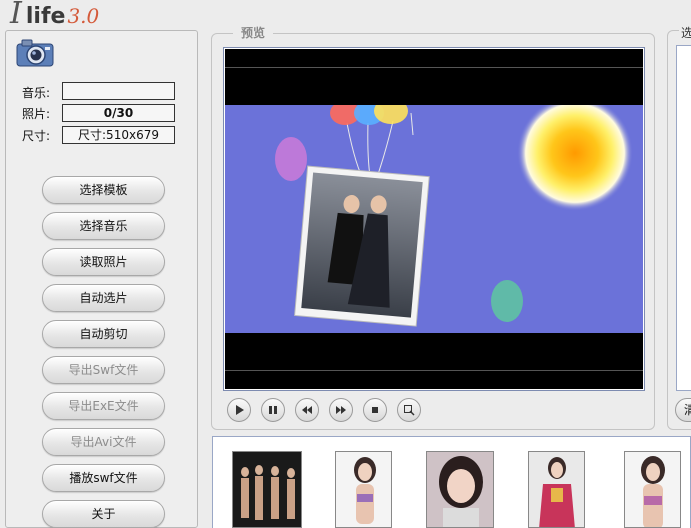 This screenshot has width=691, height=528. What do you see at coordinates (103, 226) in the screenshot?
I see `select-music-button: 选择音乐` at bounding box center [103, 226].